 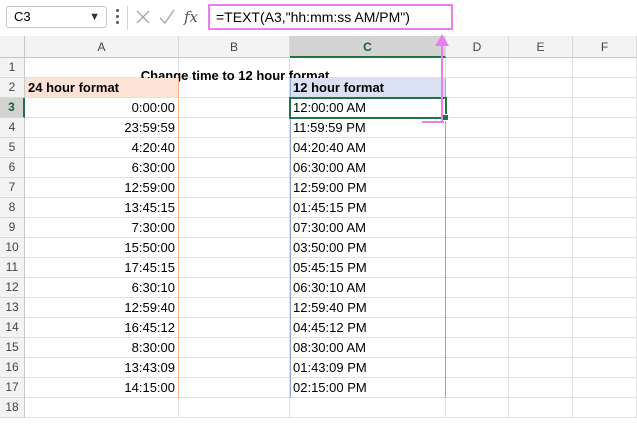 I want to click on row-header-8: 8, so click(x=12, y=208).